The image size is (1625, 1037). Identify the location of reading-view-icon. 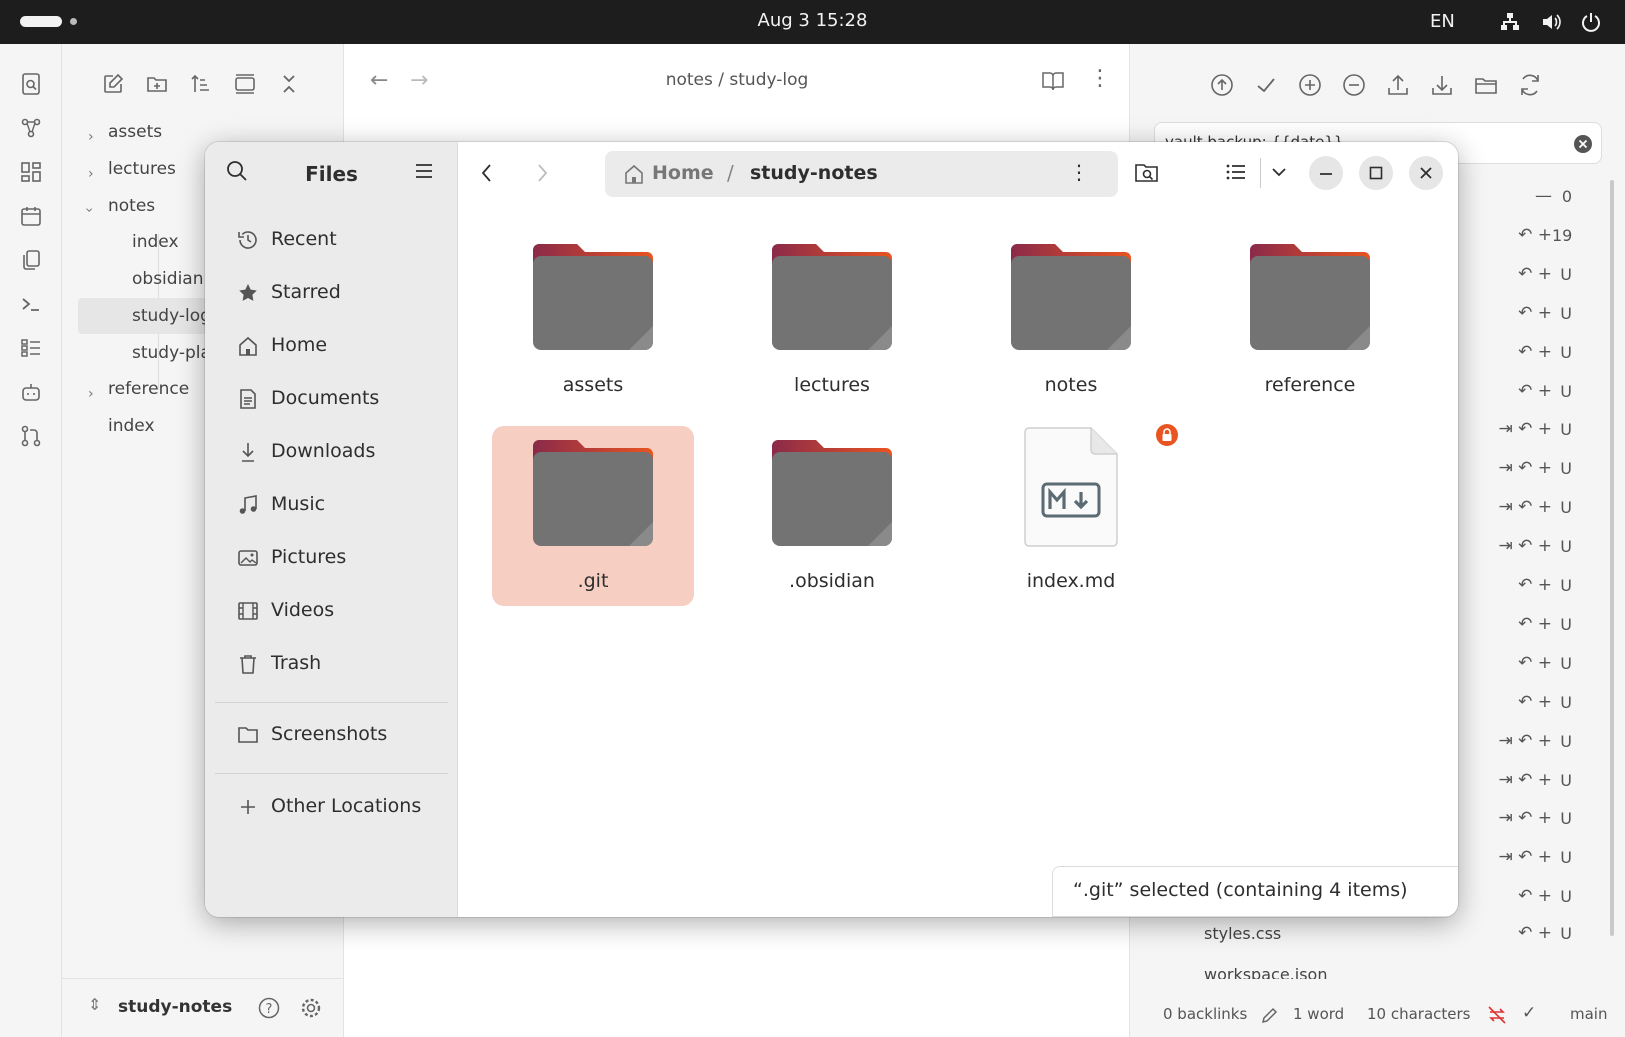
(1053, 81).